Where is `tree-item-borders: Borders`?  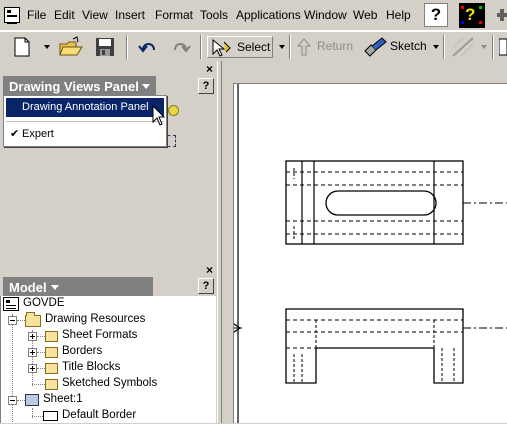 tree-item-borders: Borders is located at coordinates (120, 352).